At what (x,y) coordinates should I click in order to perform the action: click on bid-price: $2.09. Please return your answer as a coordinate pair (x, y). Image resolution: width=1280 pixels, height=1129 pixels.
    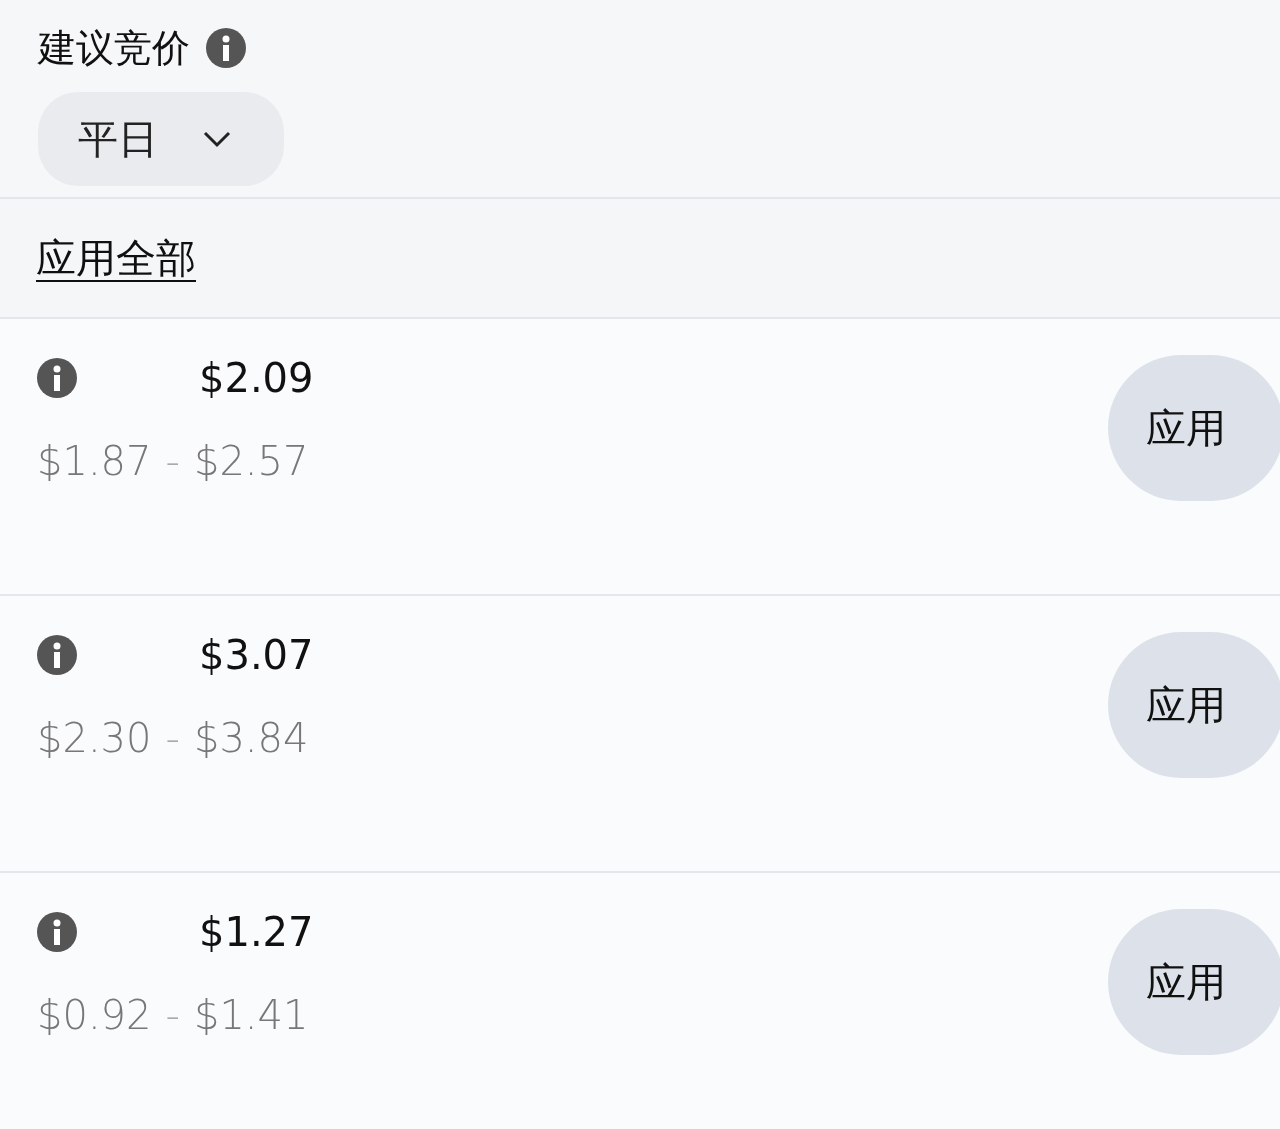
    Looking at the image, I should click on (256, 378).